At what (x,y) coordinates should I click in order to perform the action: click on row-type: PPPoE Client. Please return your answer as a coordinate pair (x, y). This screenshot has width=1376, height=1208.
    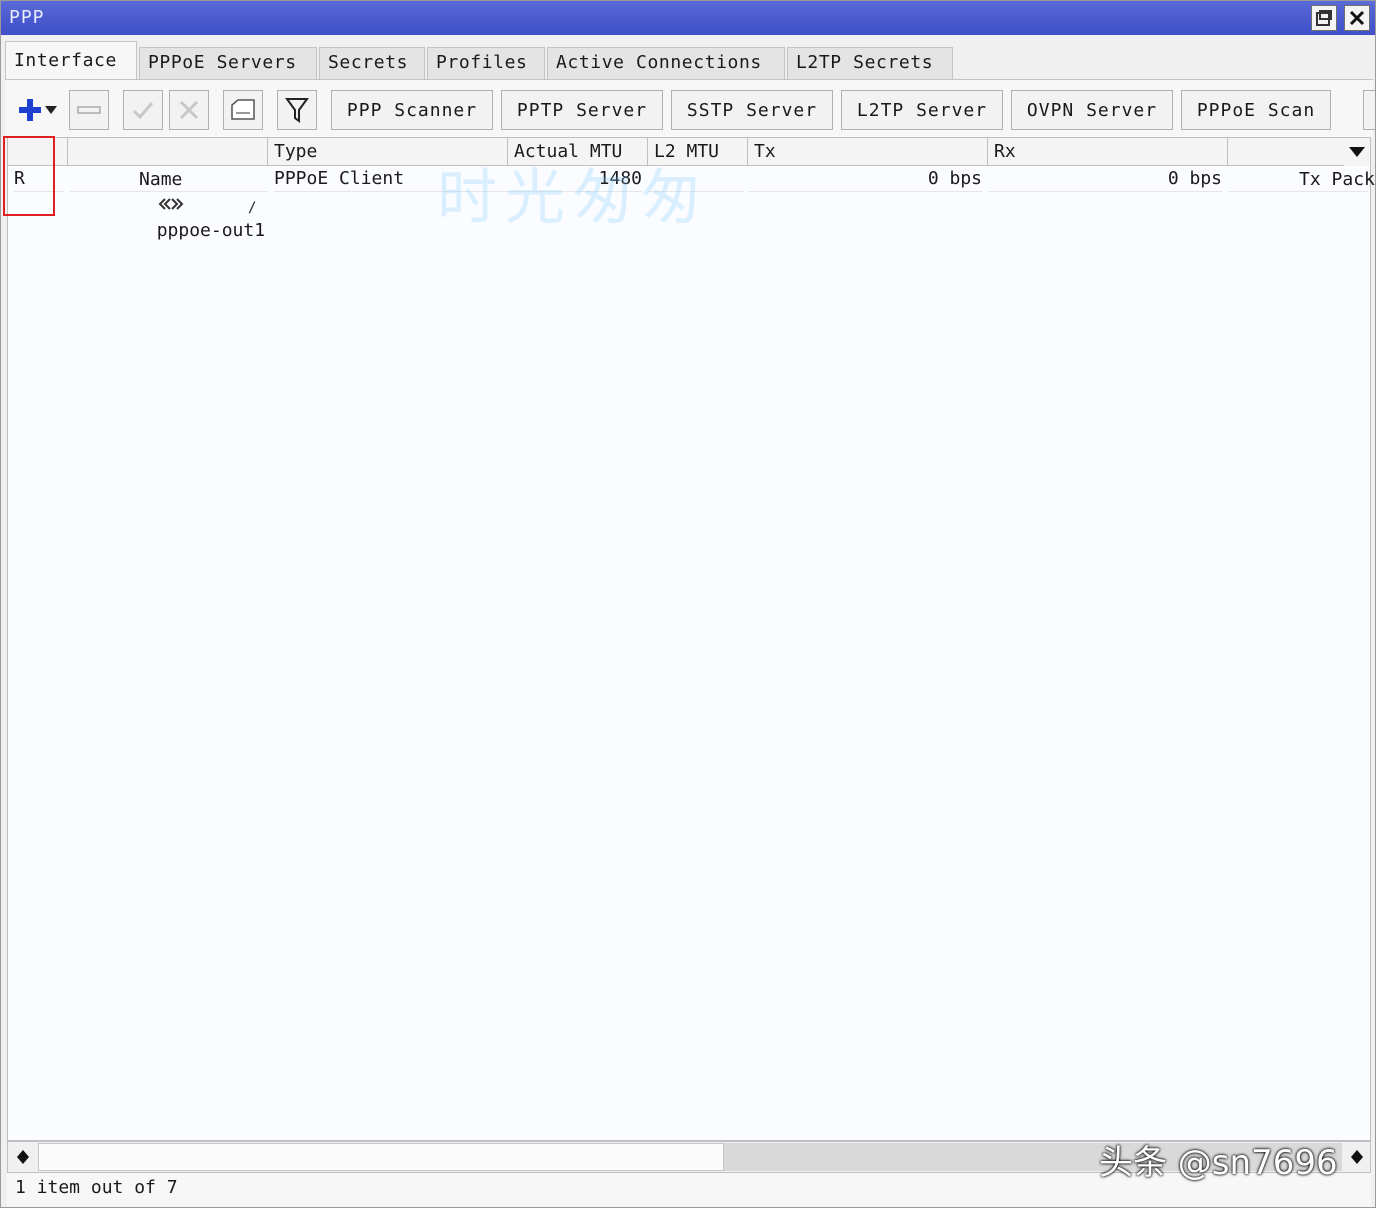
    Looking at the image, I should click on (391, 179).